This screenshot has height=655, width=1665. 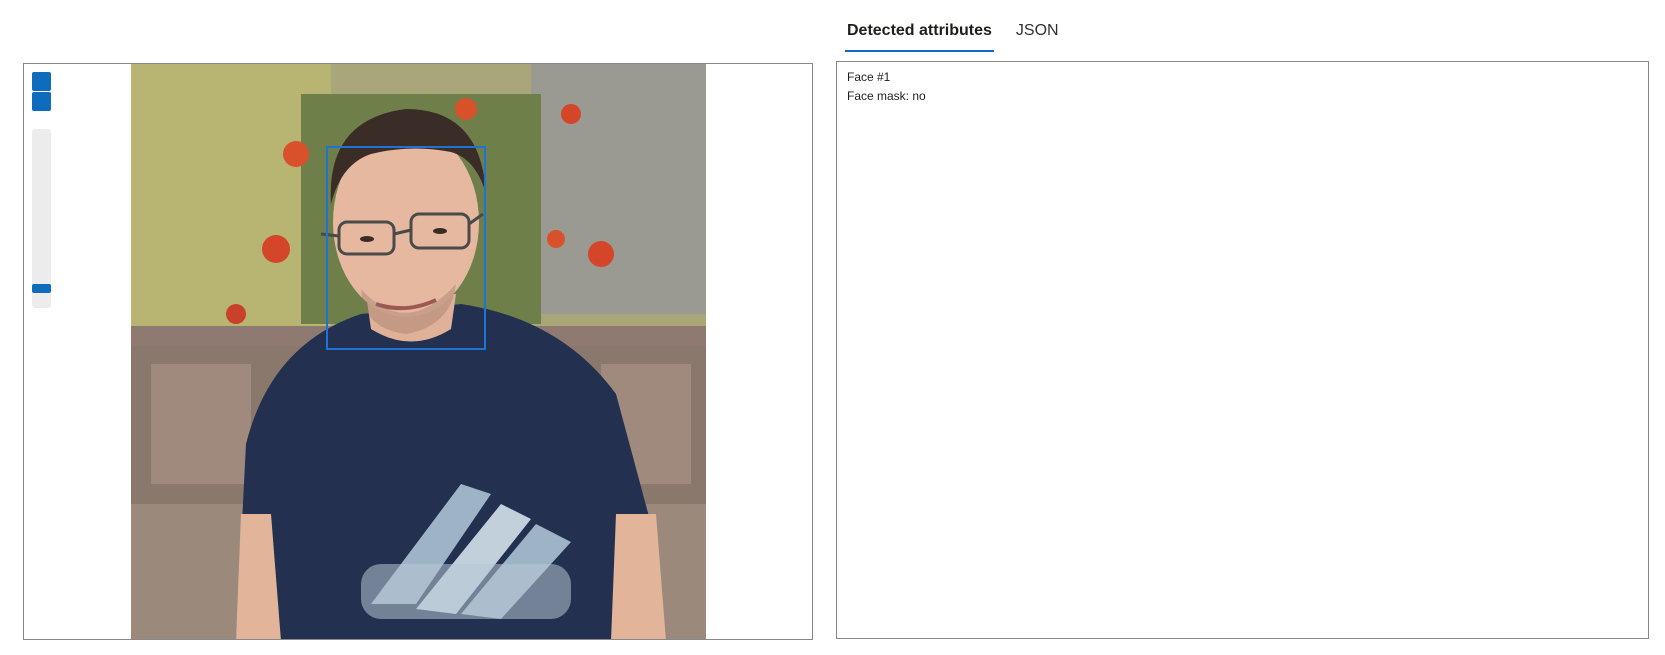 I want to click on result-face-title: Face #1, so click(x=869, y=77).